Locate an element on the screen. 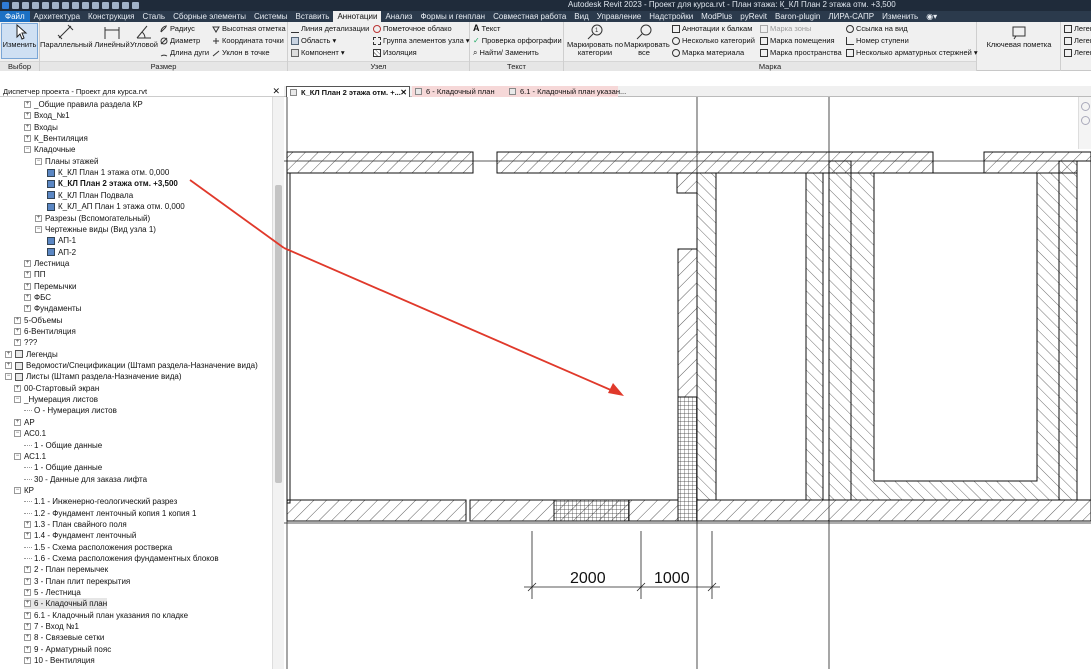 Image resolution: width=1091 pixels, height=669 pixels. tree-item: +5-Объемы is located at coordinates (38, 320).